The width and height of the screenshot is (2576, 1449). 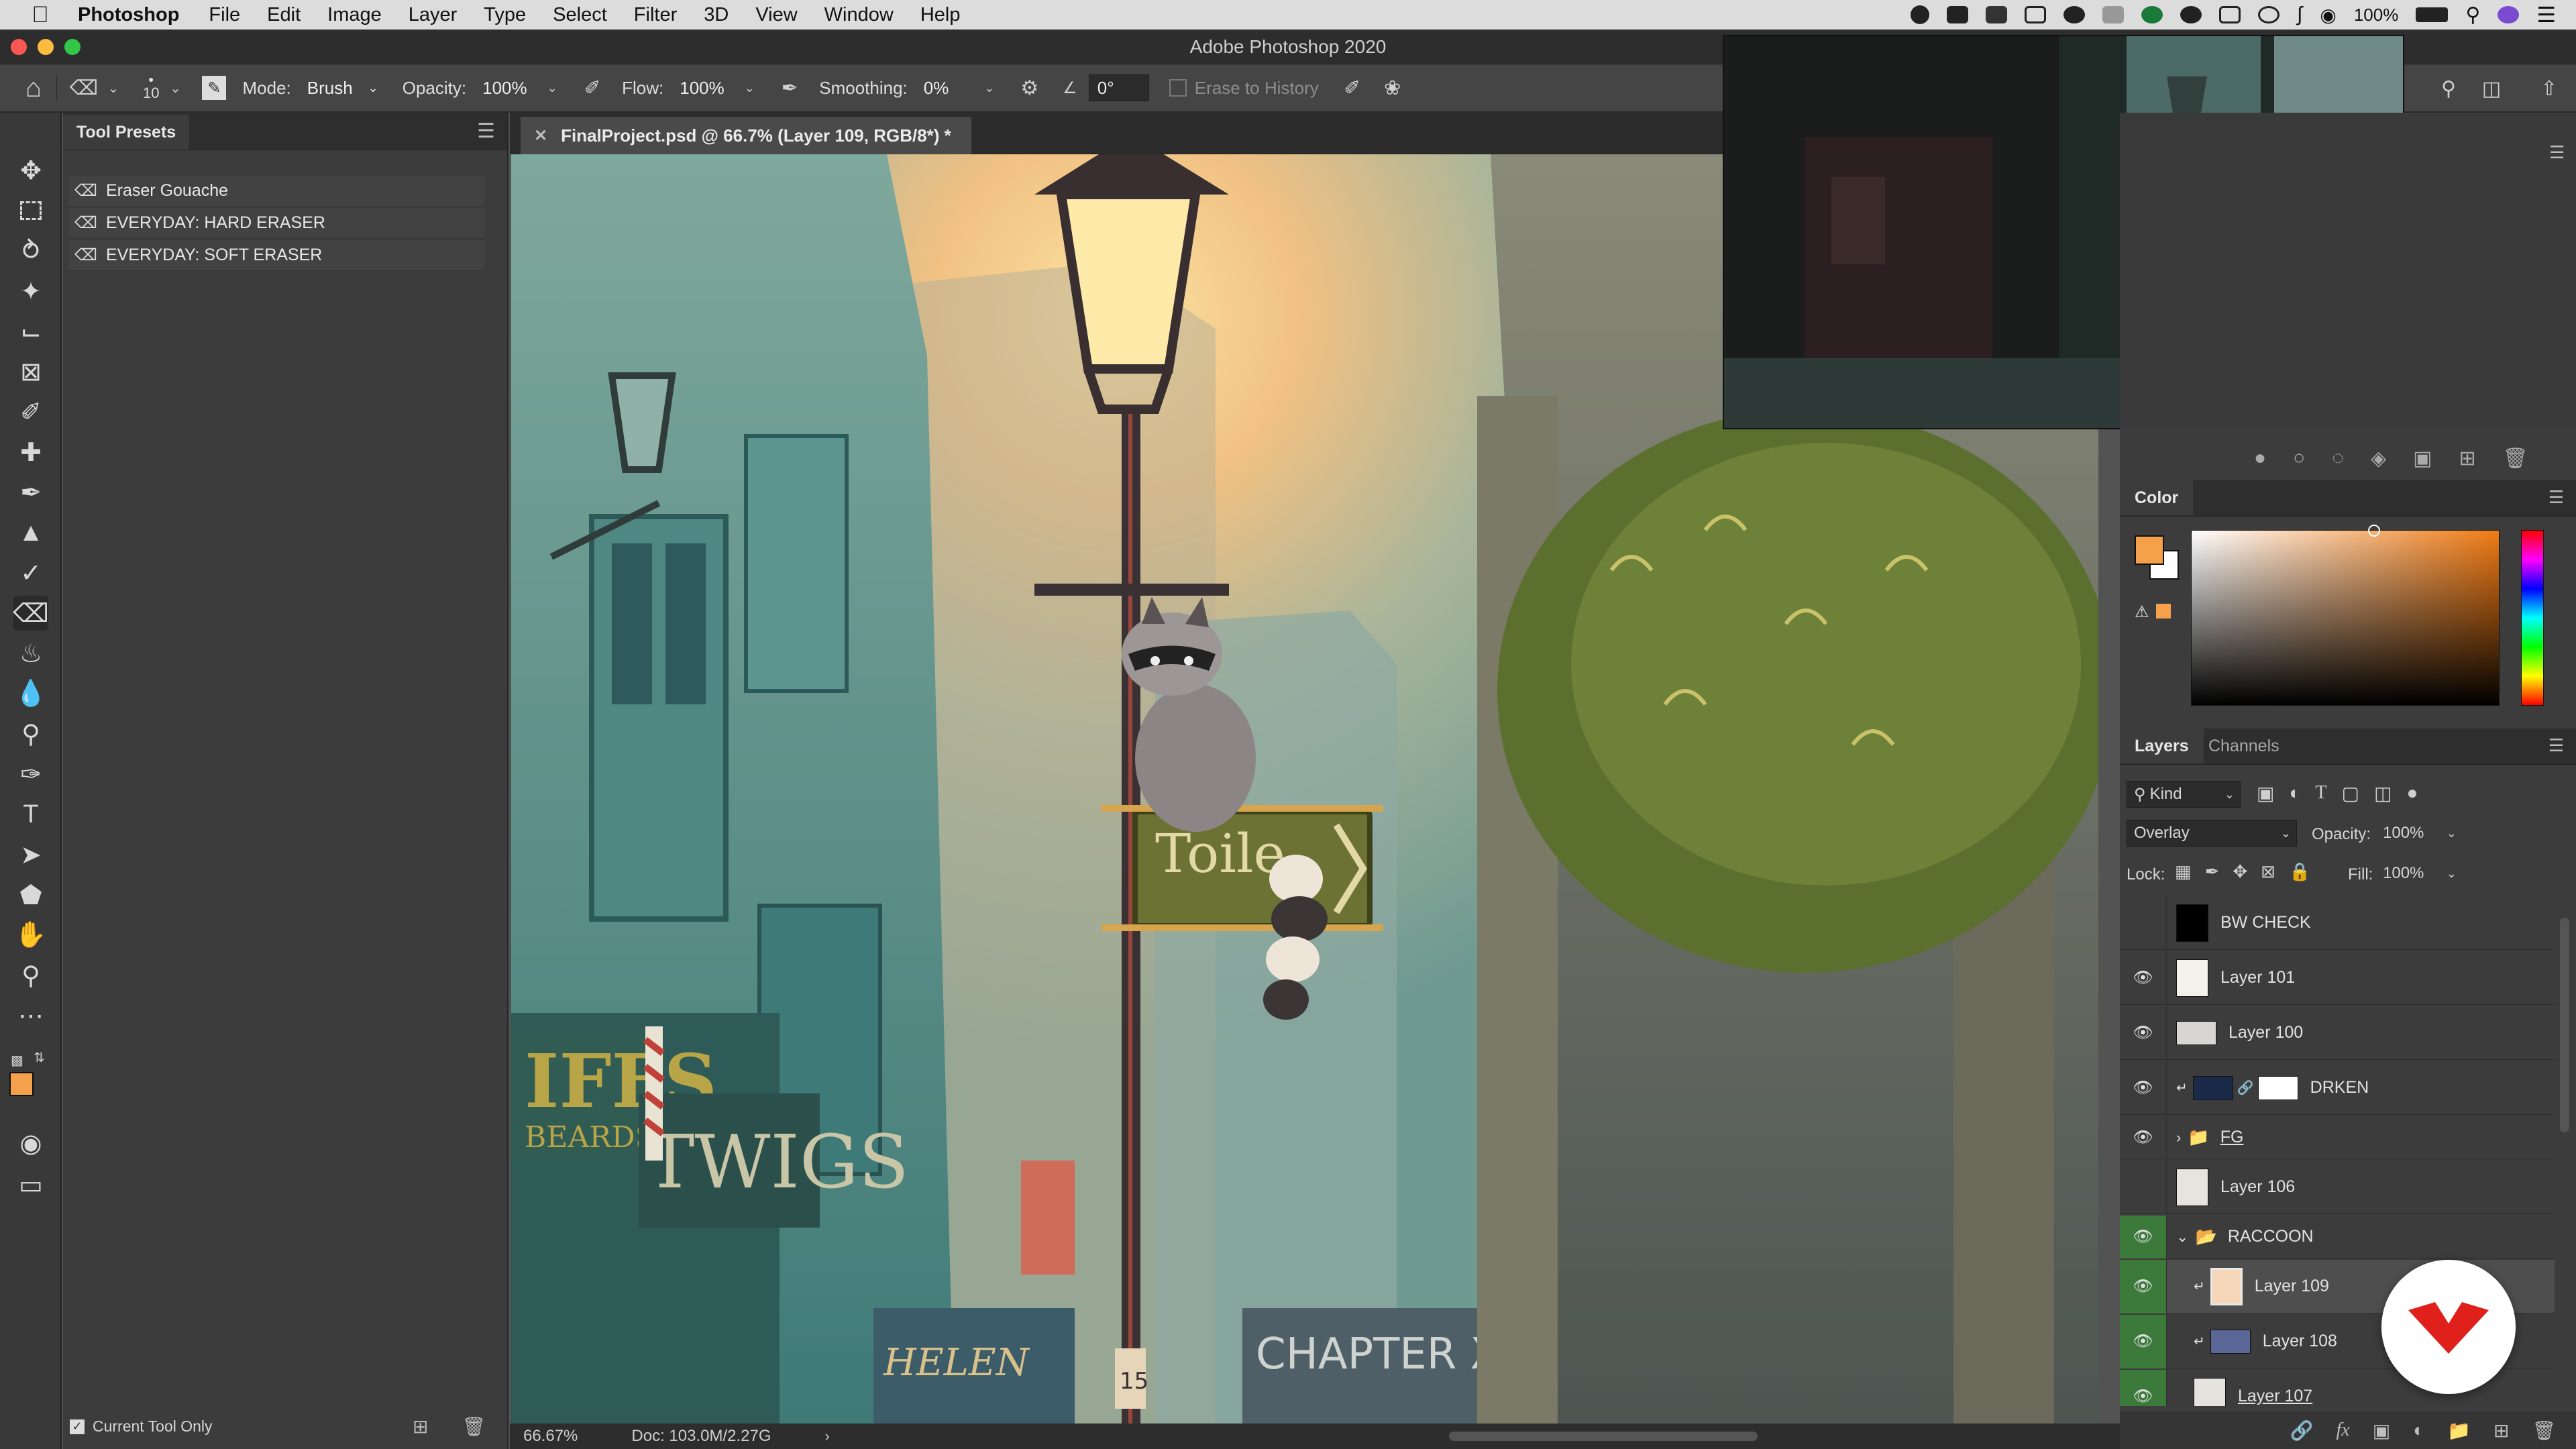 What do you see at coordinates (2491, 88) in the screenshot?
I see `workspace-icon: ◫` at bounding box center [2491, 88].